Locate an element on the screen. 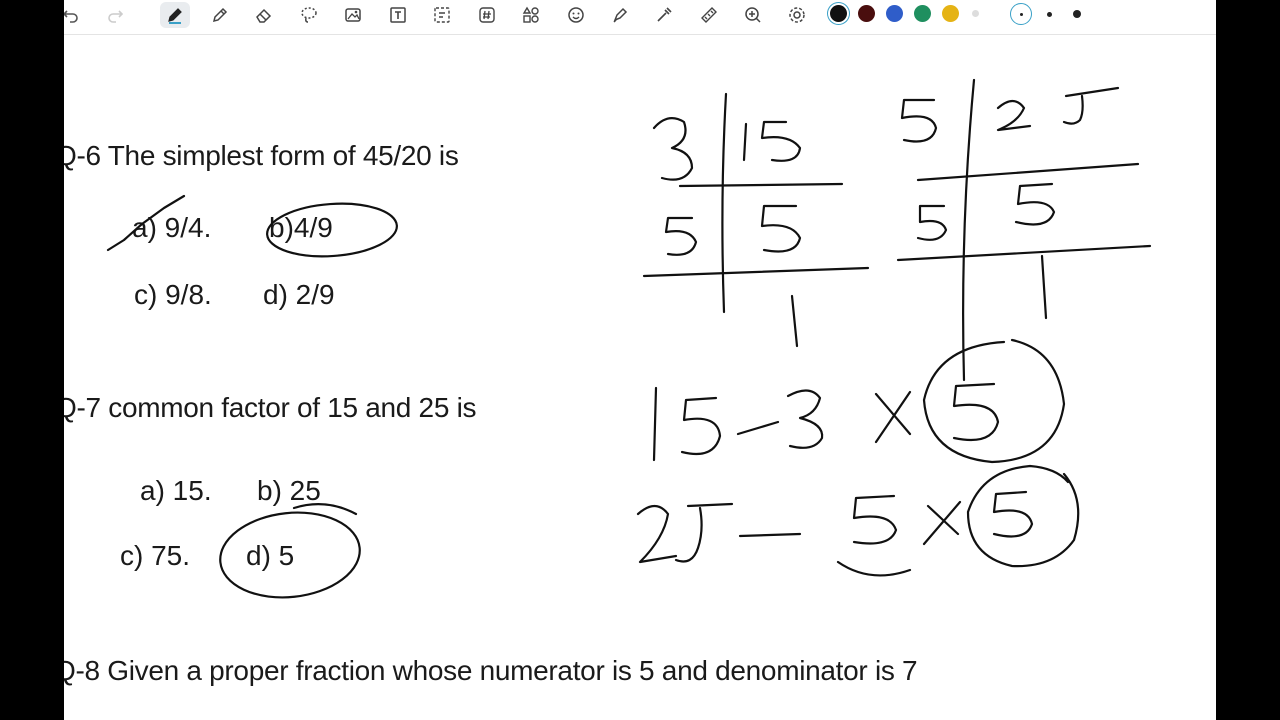 The height and width of the screenshot is (720, 1280). toolbar is located at coordinates (640, 17).